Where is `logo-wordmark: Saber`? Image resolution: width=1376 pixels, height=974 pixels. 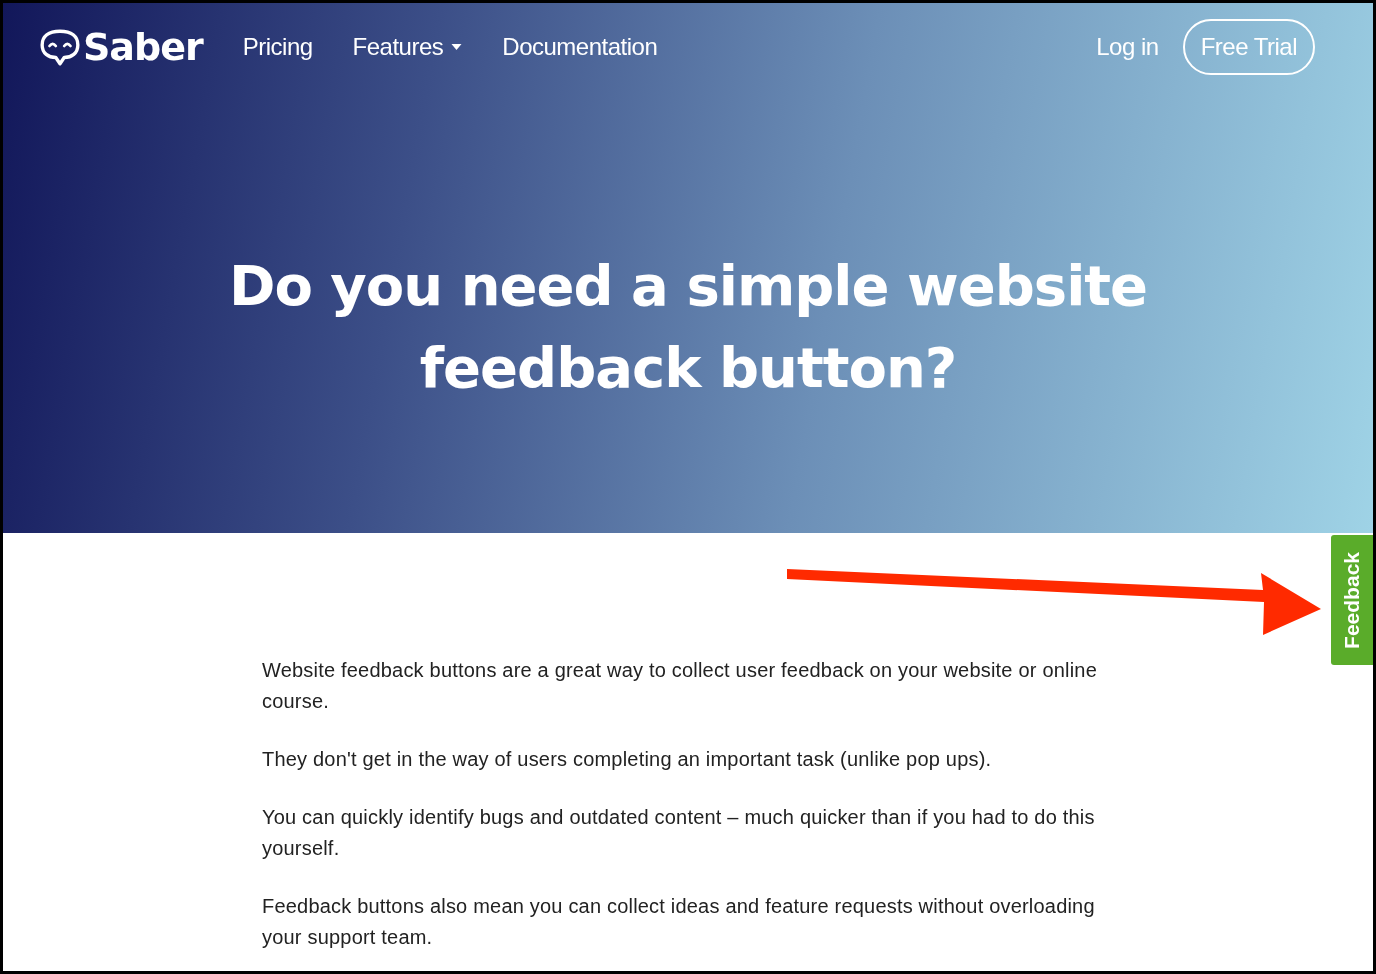
logo-wordmark: Saber is located at coordinates (143, 47).